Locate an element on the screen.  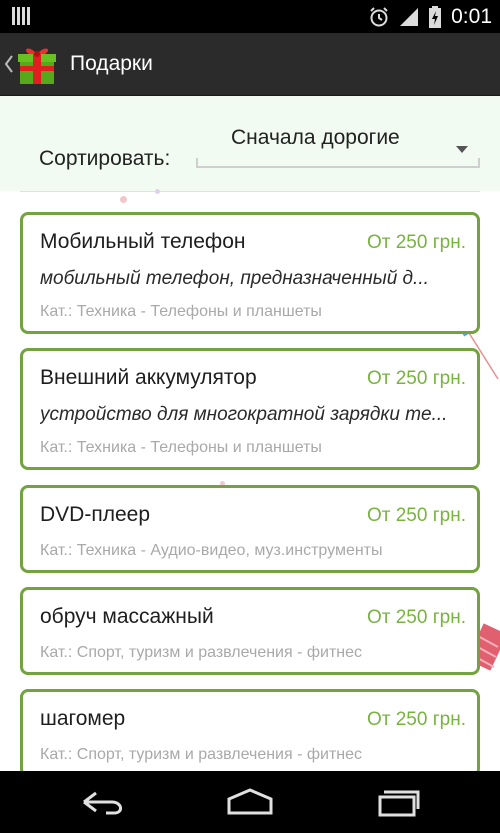
gift-title: обруч массажный is located at coordinates (127, 616).